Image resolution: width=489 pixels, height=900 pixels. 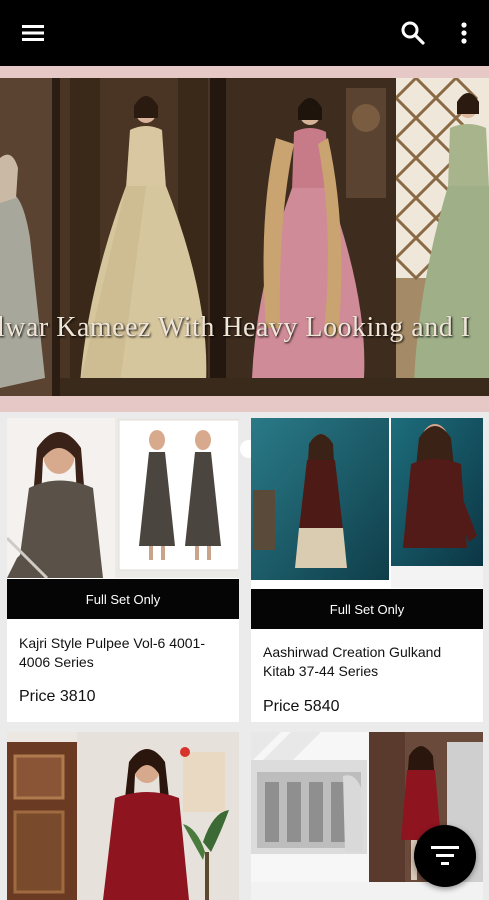 I want to click on product-card, so click(x=123, y=816).